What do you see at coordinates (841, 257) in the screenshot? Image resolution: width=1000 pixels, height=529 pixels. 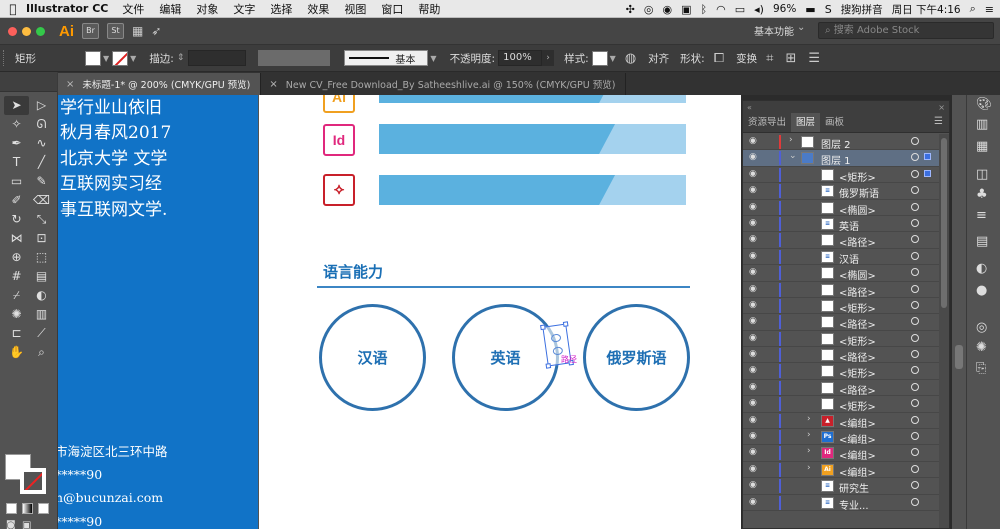 I see `layer-row: ◉ ≡ 汉语` at bounding box center [841, 257].